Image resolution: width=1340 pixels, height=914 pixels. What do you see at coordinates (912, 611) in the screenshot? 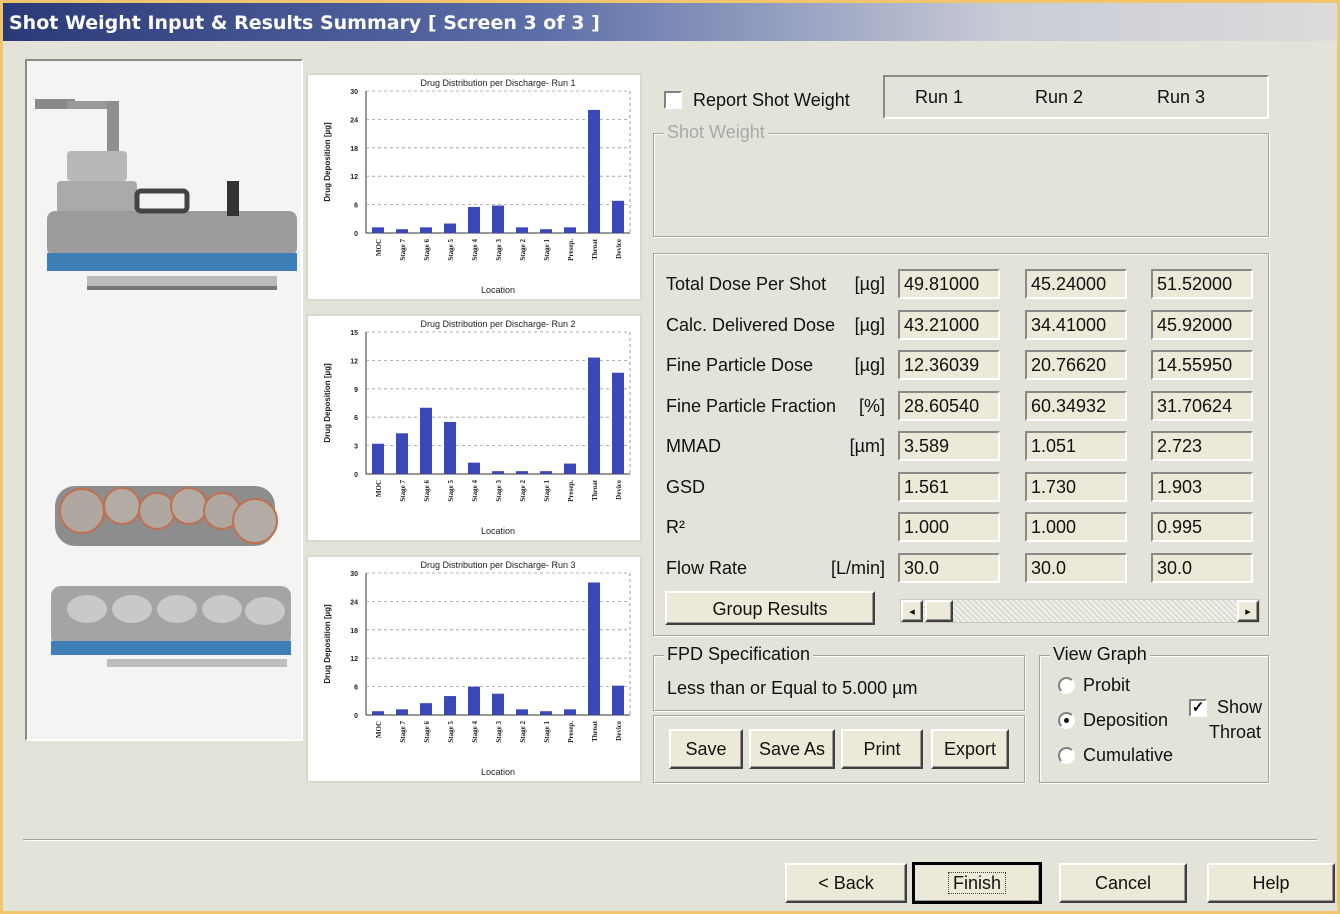
I see `scroll-left-button: ◂` at bounding box center [912, 611].